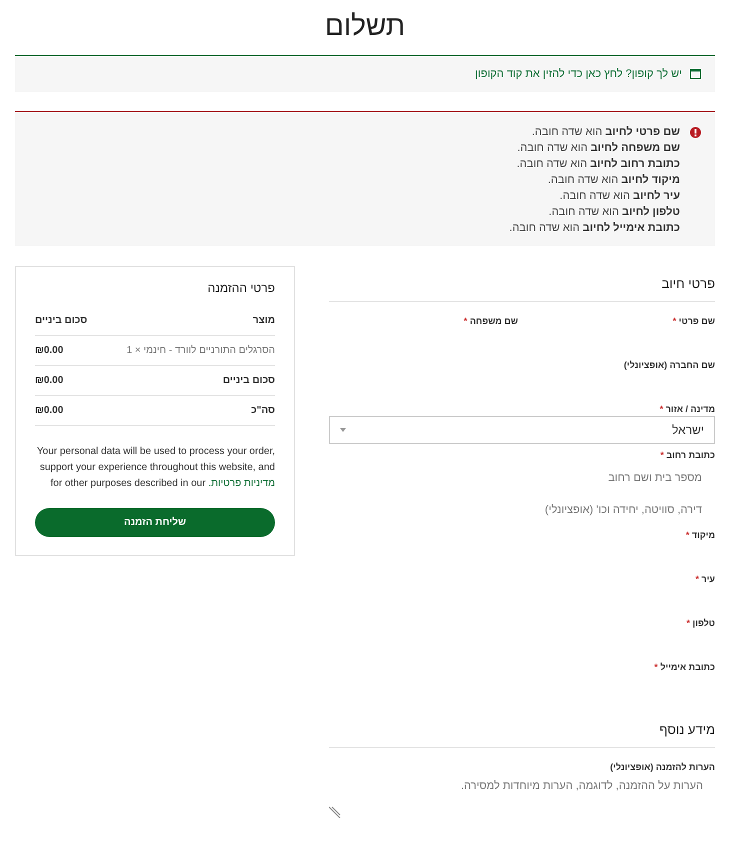 The height and width of the screenshot is (851, 752). Describe the element at coordinates (335, 812) in the screenshot. I see `resize-handle-icon` at that location.